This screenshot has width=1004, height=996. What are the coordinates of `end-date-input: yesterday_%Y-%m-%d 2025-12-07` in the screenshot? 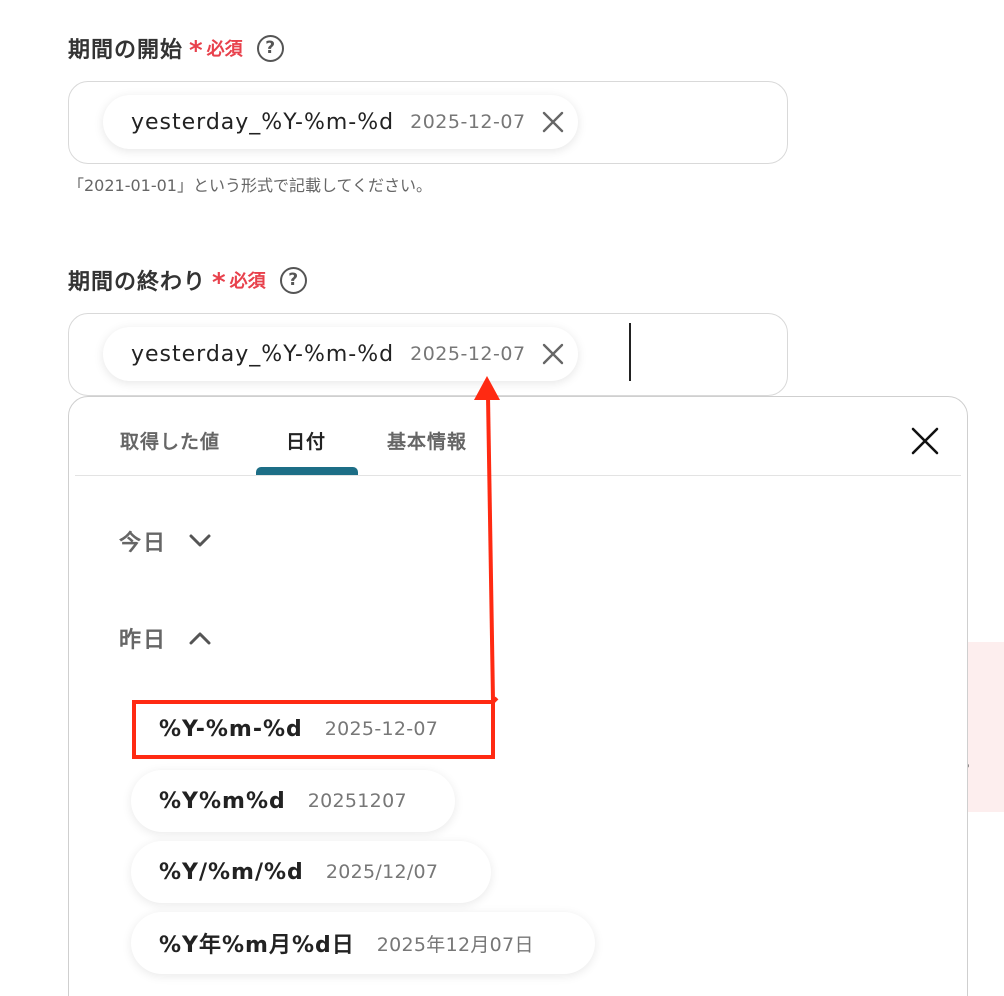 It's located at (428, 354).